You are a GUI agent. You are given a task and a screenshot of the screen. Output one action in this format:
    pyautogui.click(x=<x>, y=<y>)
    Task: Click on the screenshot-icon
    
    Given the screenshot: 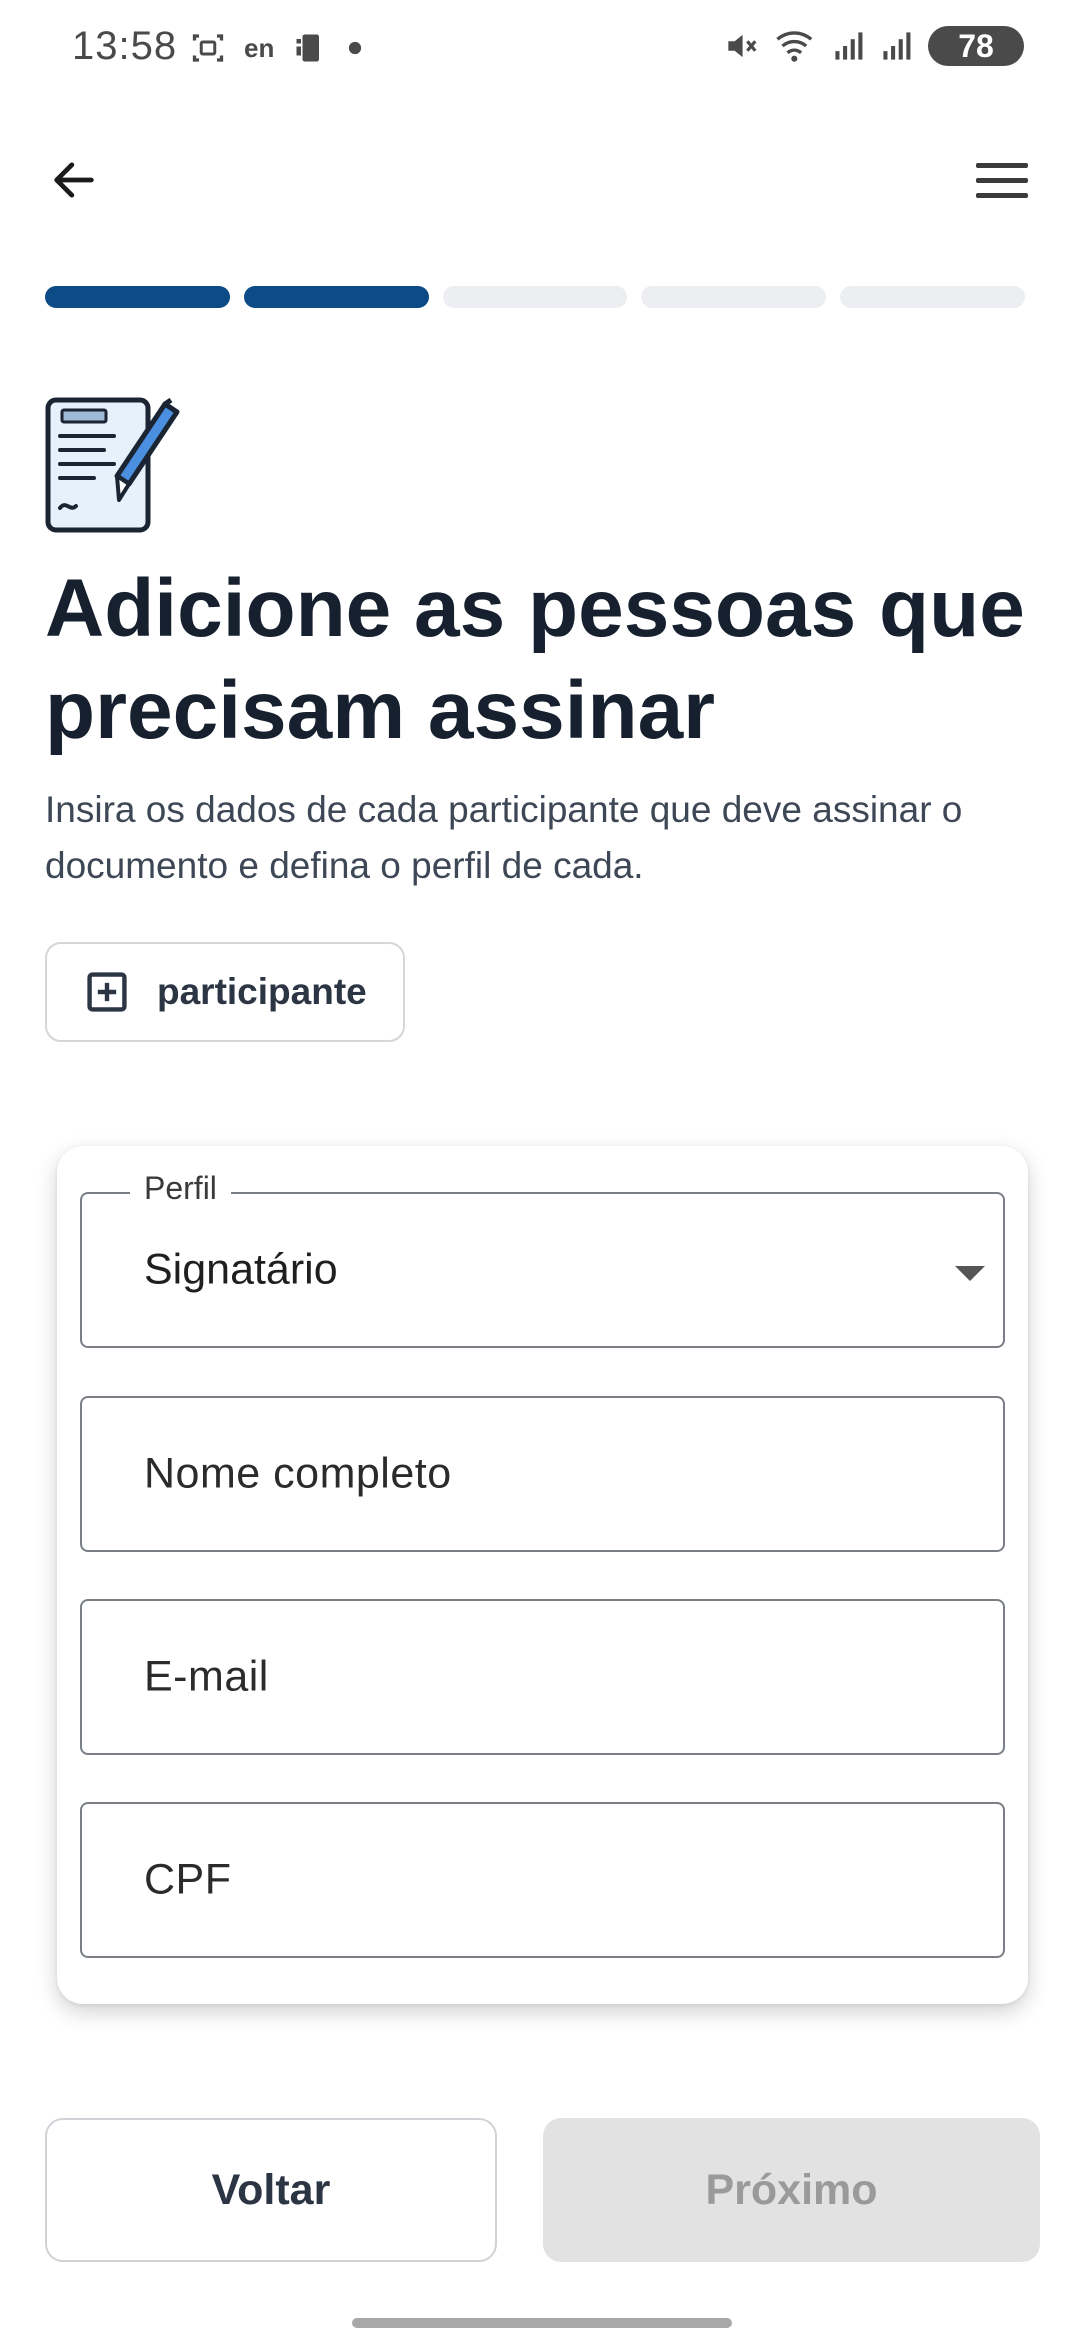 What is the action you would take?
    pyautogui.click(x=208, y=48)
    